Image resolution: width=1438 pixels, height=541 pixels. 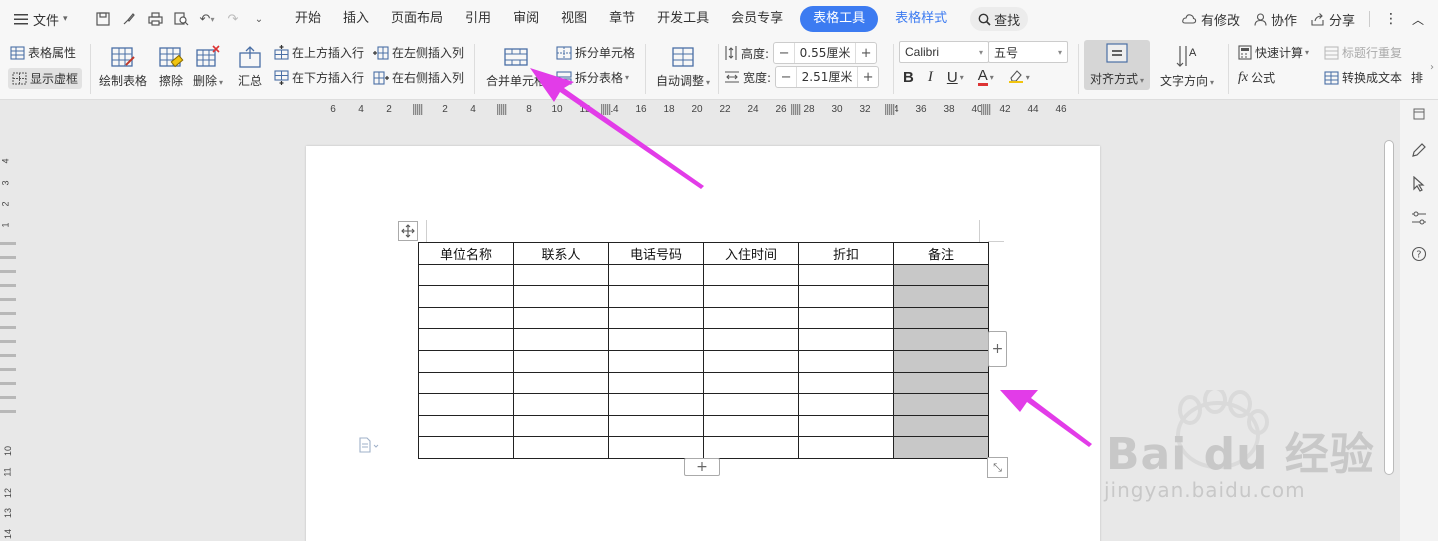 I want to click on row-height-stepper: − 0.55厘米 +, so click(x=825, y=53).